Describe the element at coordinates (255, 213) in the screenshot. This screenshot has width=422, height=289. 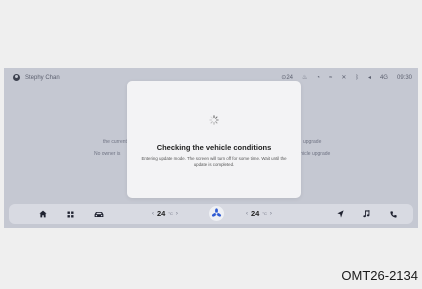
I see `right-temperature-value: 24` at that location.